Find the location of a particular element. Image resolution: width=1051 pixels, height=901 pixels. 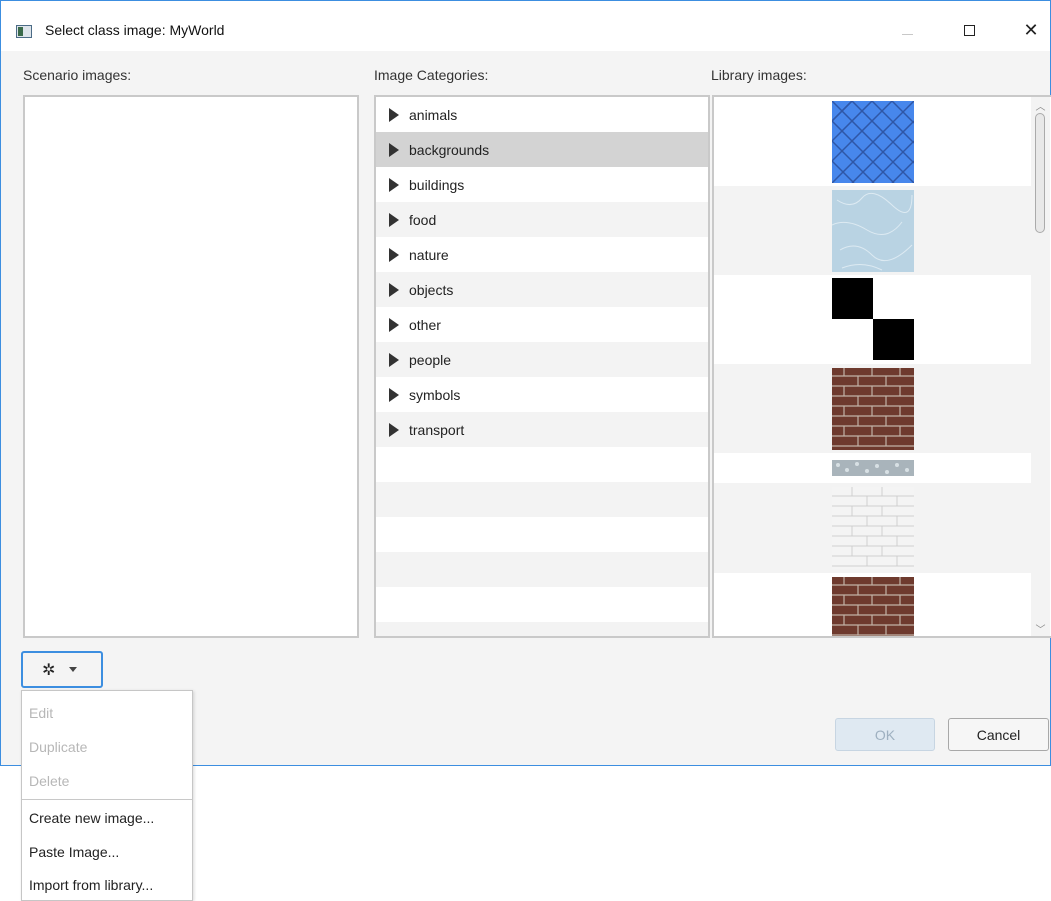

category-item-buildings: buildings is located at coordinates (542, 184).